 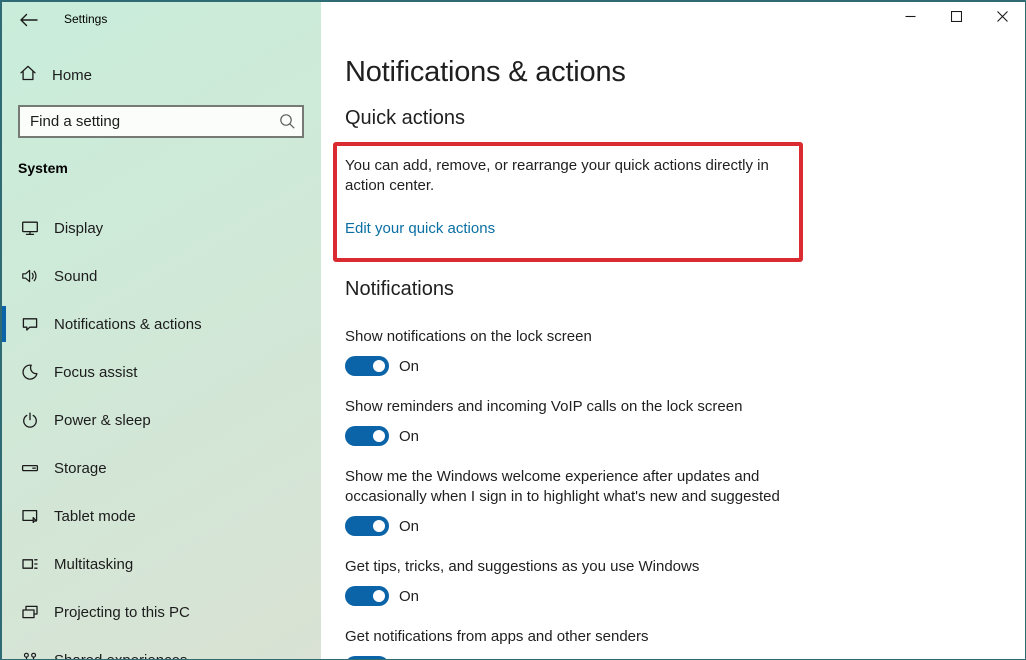 I want to click on setting-label: Show notifications on the lock screen, so click(x=468, y=336).